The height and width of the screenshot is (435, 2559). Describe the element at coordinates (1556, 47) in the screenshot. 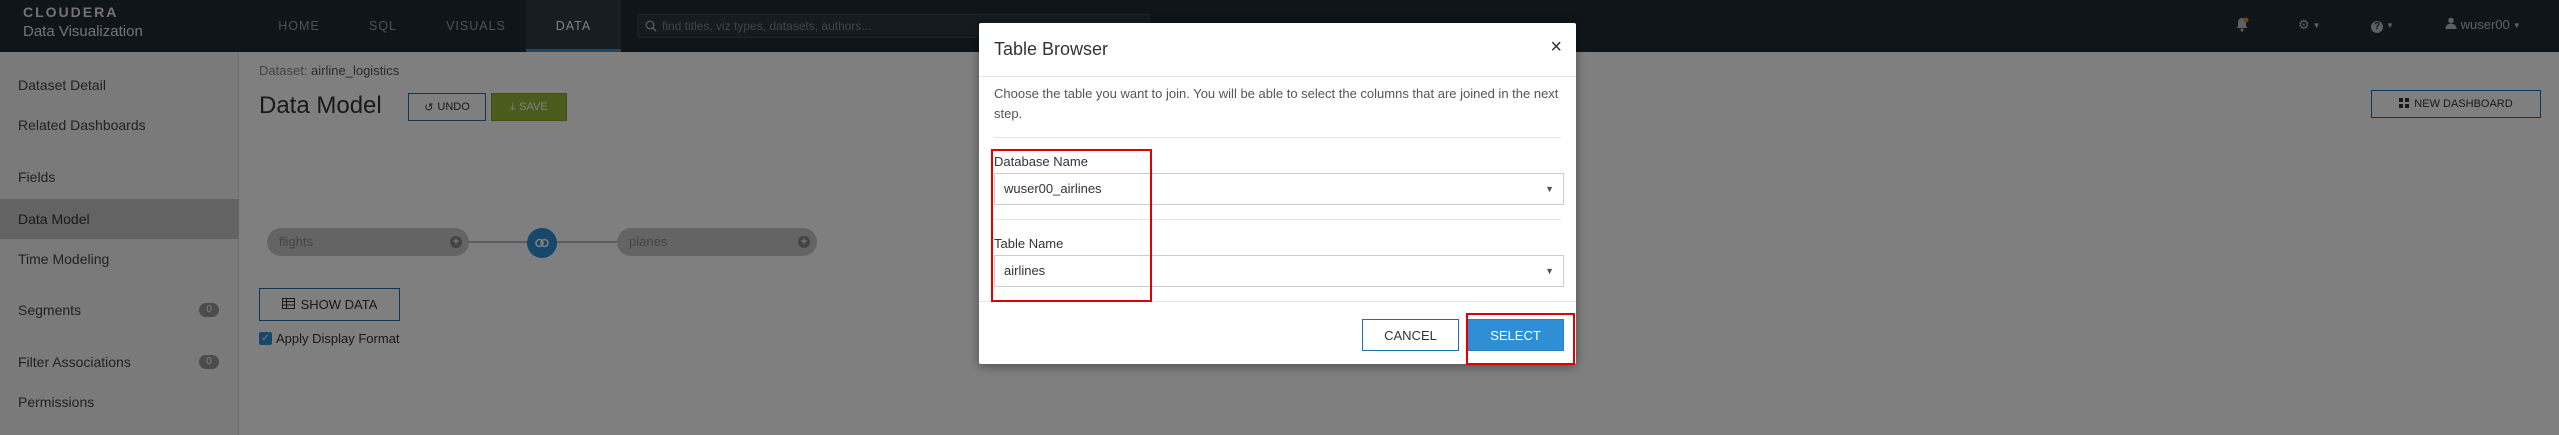

I see `close-icon: ×` at that location.